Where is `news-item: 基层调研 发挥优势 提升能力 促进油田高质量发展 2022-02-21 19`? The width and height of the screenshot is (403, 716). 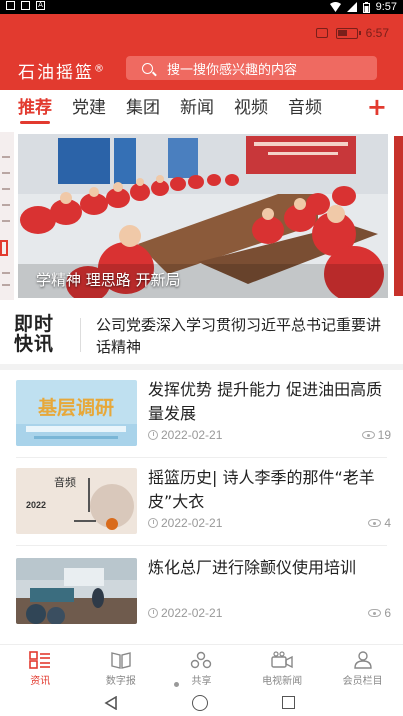
news-item: 基层调研 发挥优势 提升能力 促进油田高质量发展 2022-02-21 19 is located at coordinates (201, 414).